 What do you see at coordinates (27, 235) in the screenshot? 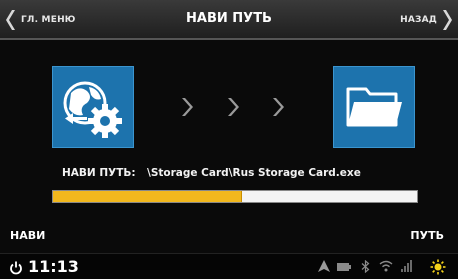
I see `navi-button: НАВИ` at bounding box center [27, 235].